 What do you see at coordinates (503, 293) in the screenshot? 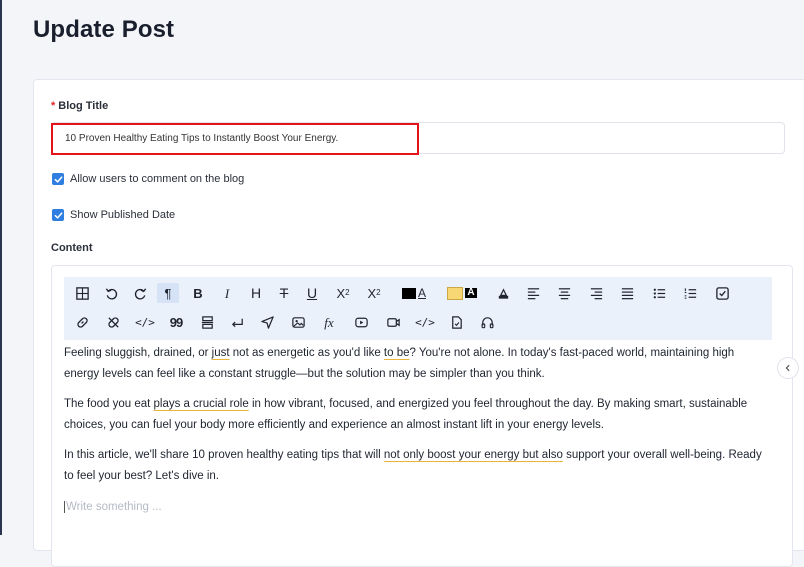
I see `clear-format-icon` at bounding box center [503, 293].